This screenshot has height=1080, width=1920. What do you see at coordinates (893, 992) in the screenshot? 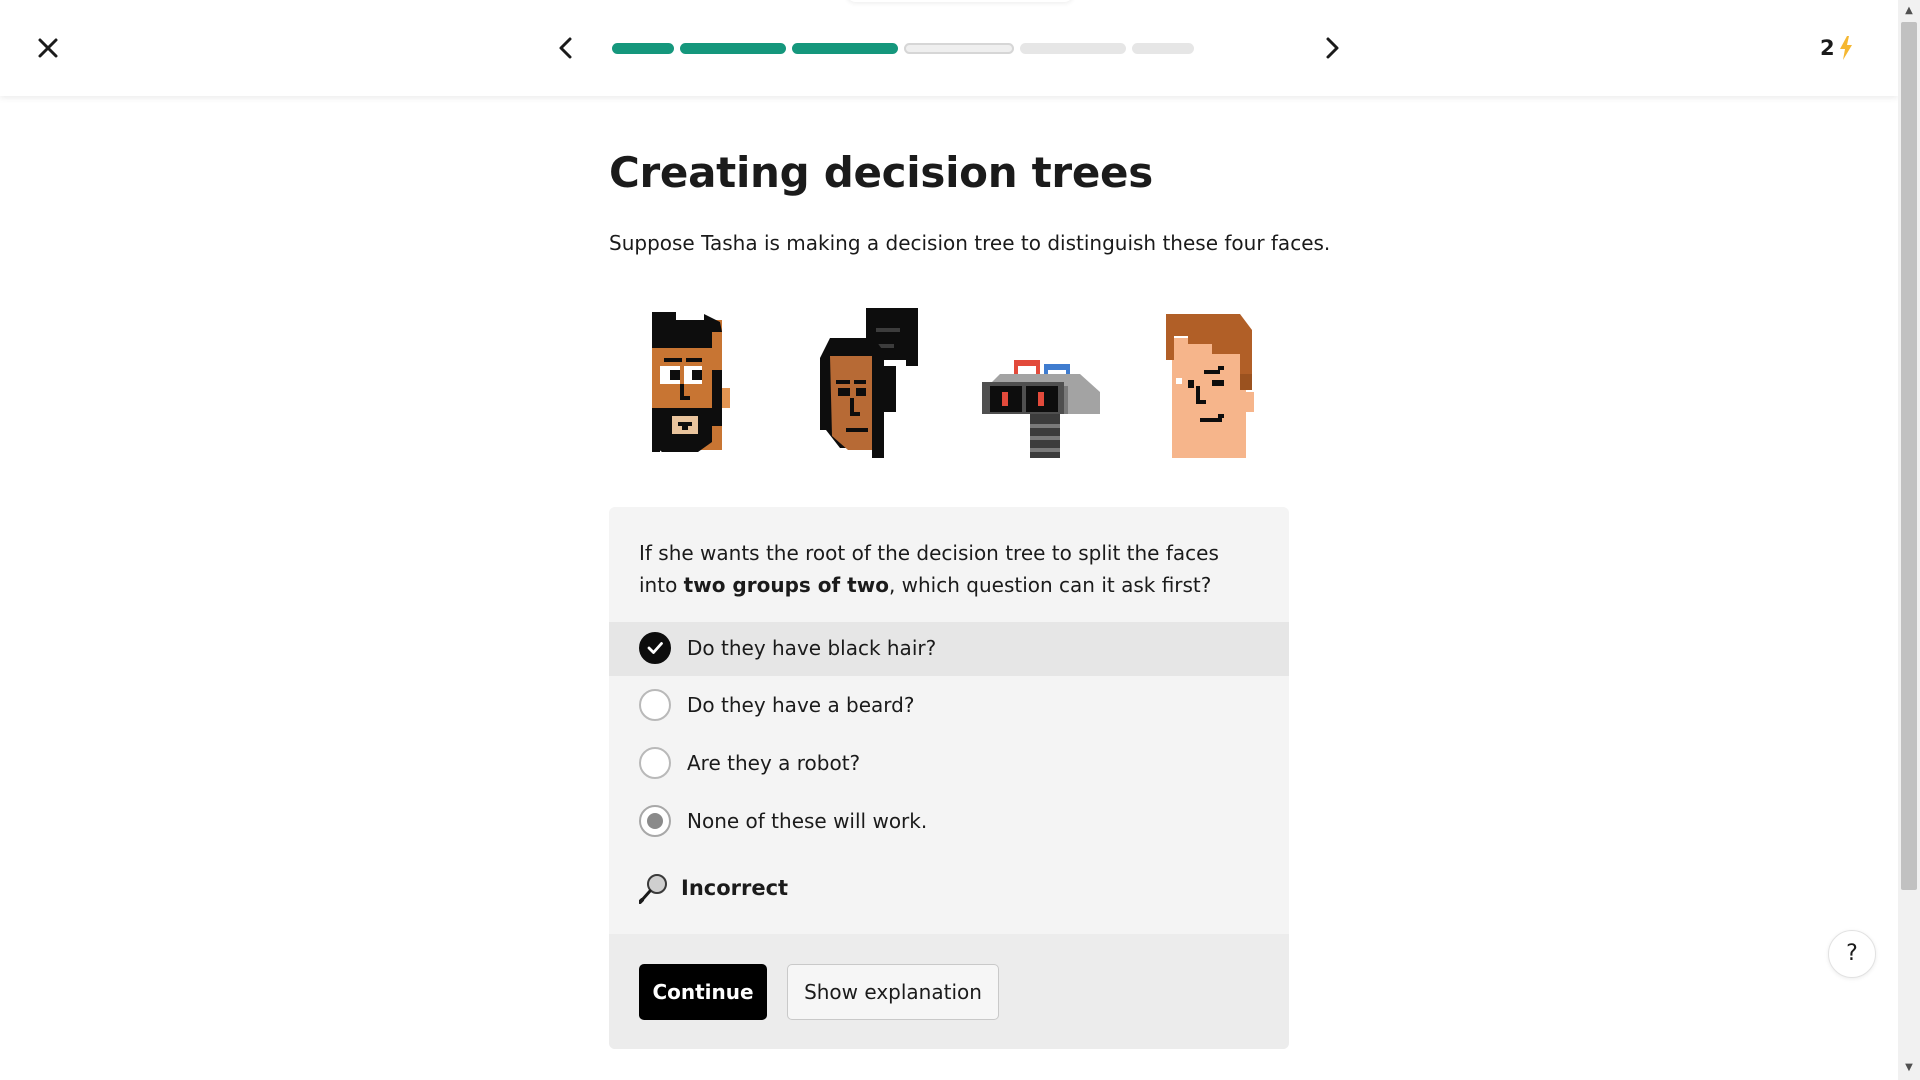
I see `show-explanation-button: Show explanation` at bounding box center [893, 992].